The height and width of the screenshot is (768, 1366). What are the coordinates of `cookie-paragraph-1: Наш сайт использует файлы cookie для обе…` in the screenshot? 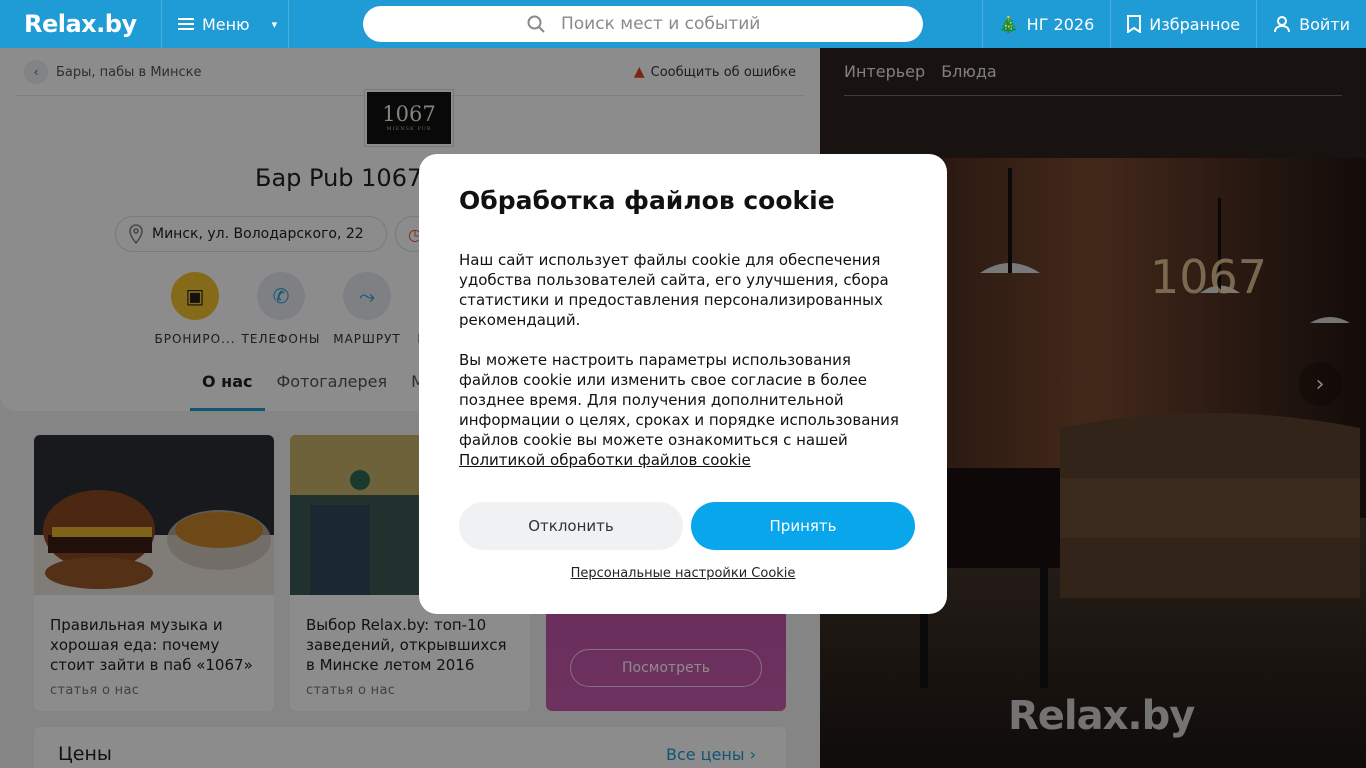 It's located at (674, 290).